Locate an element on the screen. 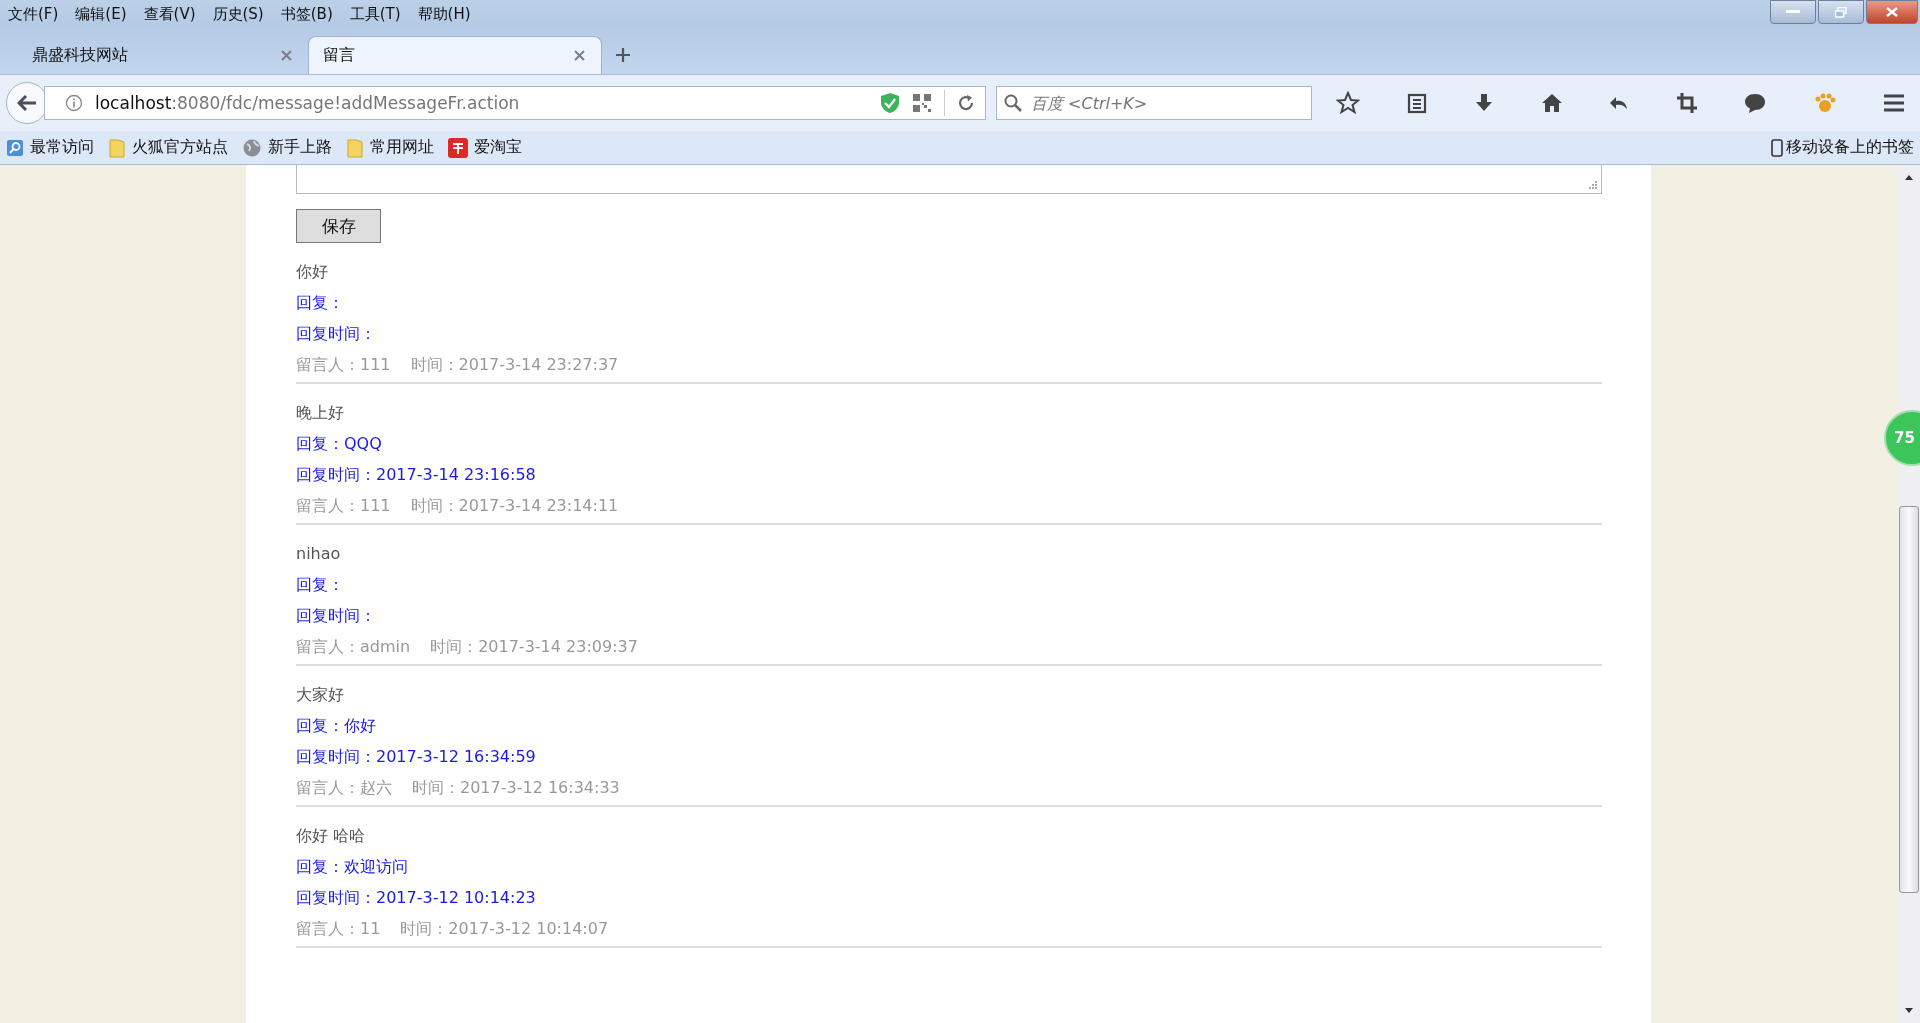 The width and height of the screenshot is (1920, 1023). menu-item: 书签(B) is located at coordinates (306, 14).